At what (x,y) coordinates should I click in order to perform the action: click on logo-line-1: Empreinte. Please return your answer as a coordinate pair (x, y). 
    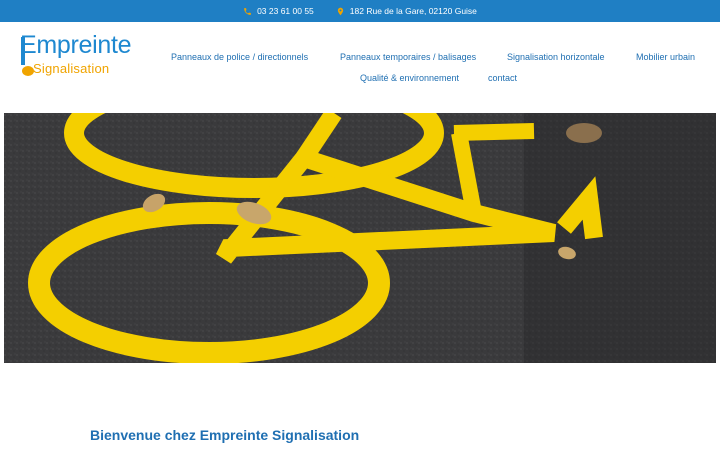
    Looking at the image, I should click on (76, 45).